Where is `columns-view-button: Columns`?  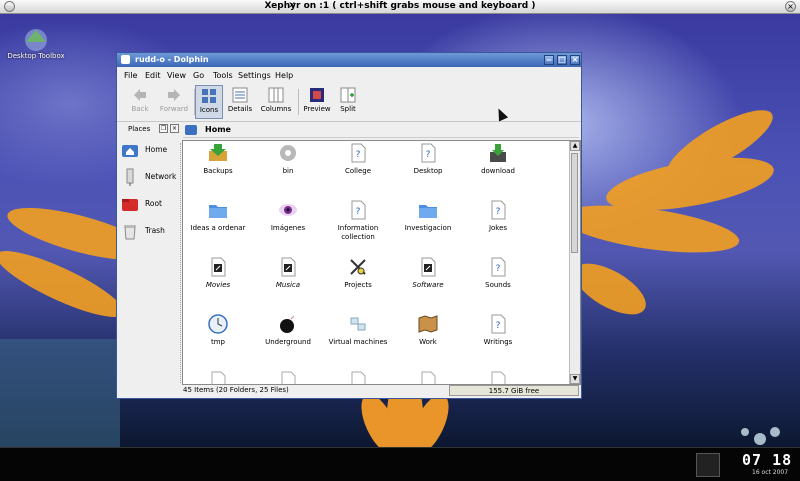
columns-view-button: Columns is located at coordinates (276, 102).